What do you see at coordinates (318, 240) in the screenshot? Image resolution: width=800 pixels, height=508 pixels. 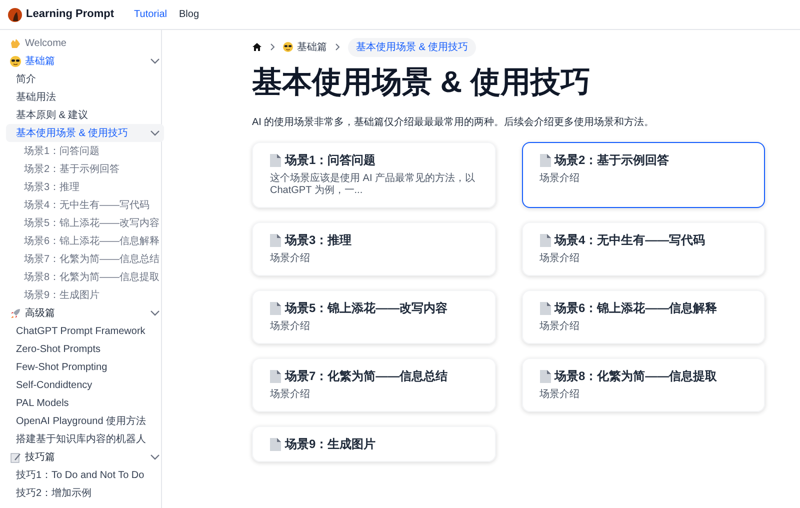 I see `card-title: 场景3：推理` at bounding box center [318, 240].